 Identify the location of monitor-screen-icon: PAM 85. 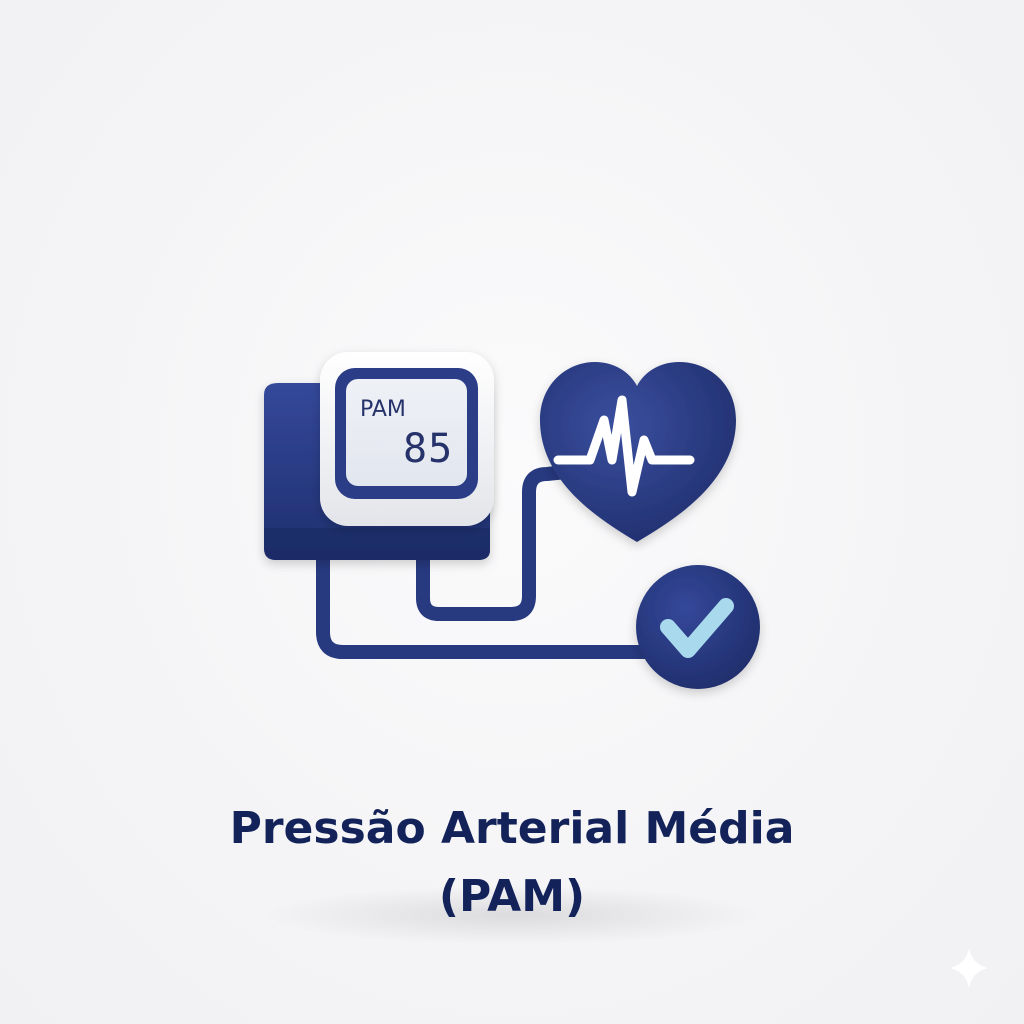
(407, 439).